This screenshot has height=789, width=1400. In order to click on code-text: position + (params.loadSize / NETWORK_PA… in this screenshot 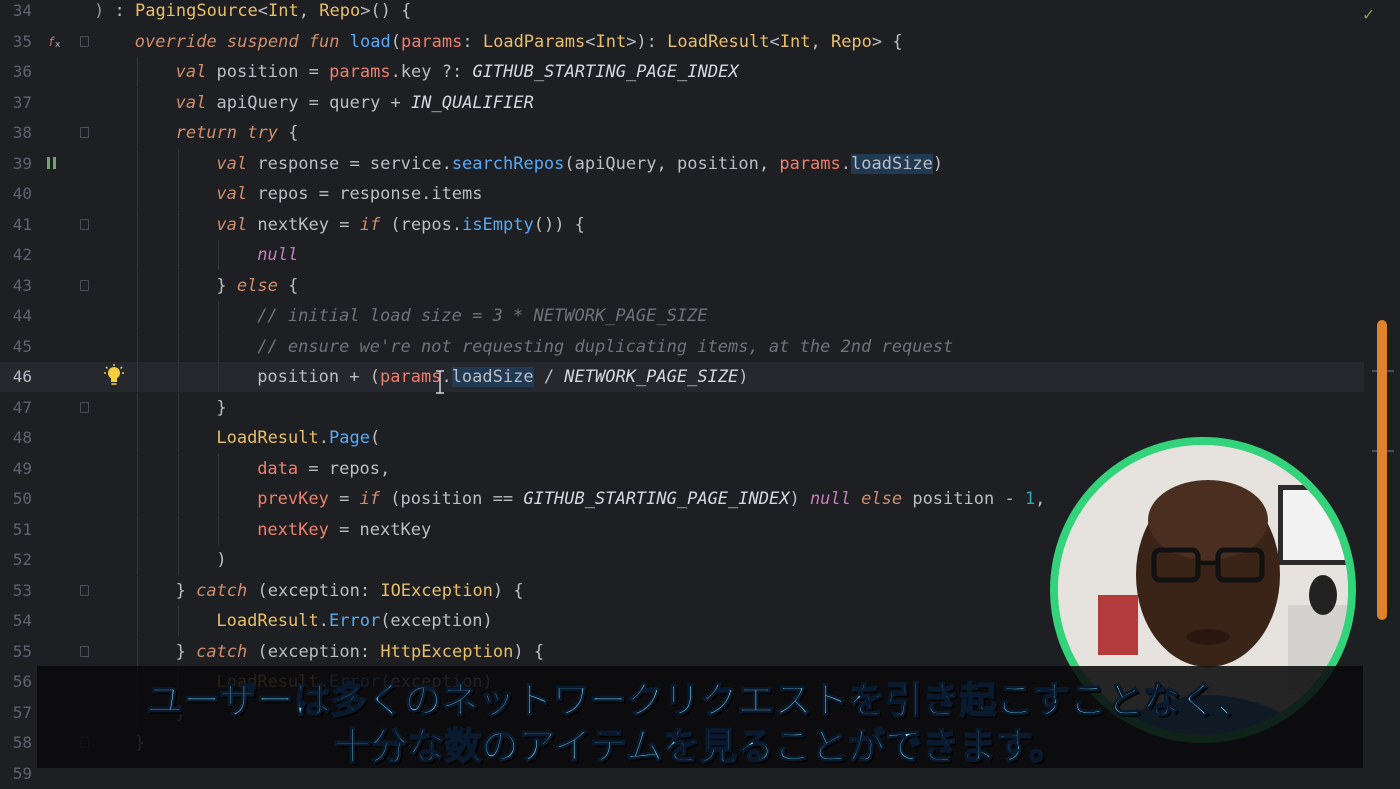, I will do `click(503, 377)`.